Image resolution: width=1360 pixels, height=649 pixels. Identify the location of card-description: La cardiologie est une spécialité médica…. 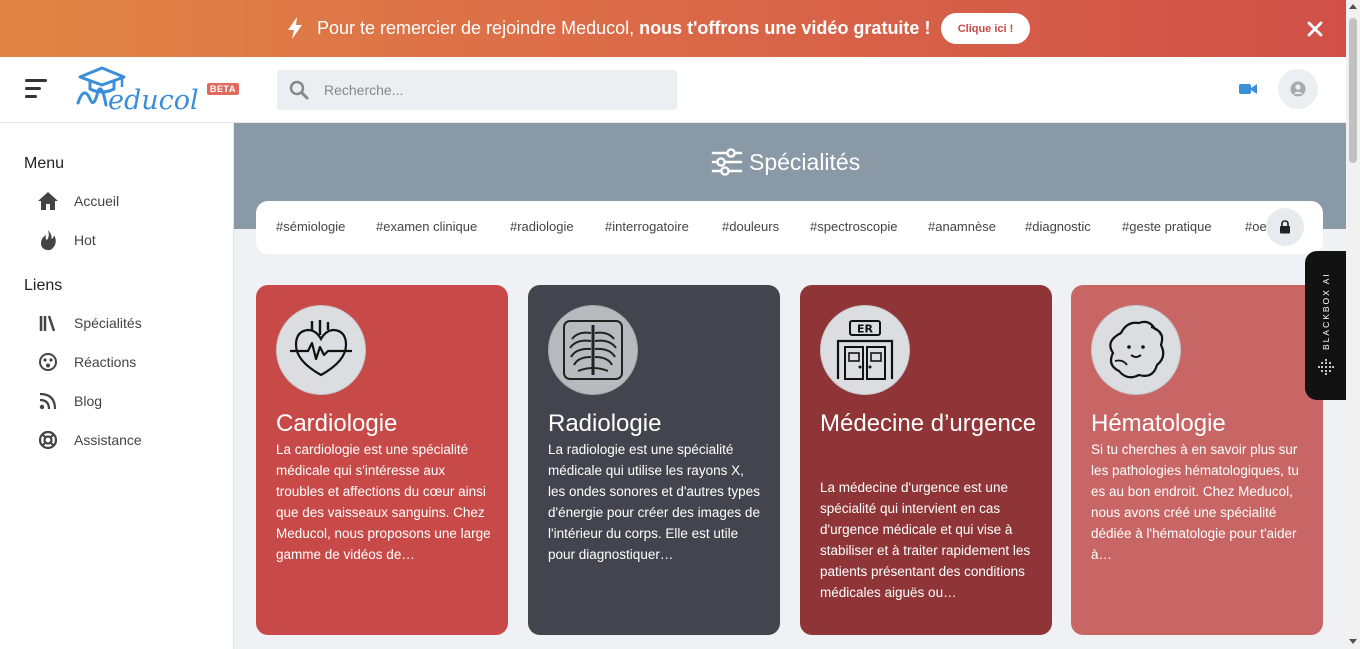
(383, 502).